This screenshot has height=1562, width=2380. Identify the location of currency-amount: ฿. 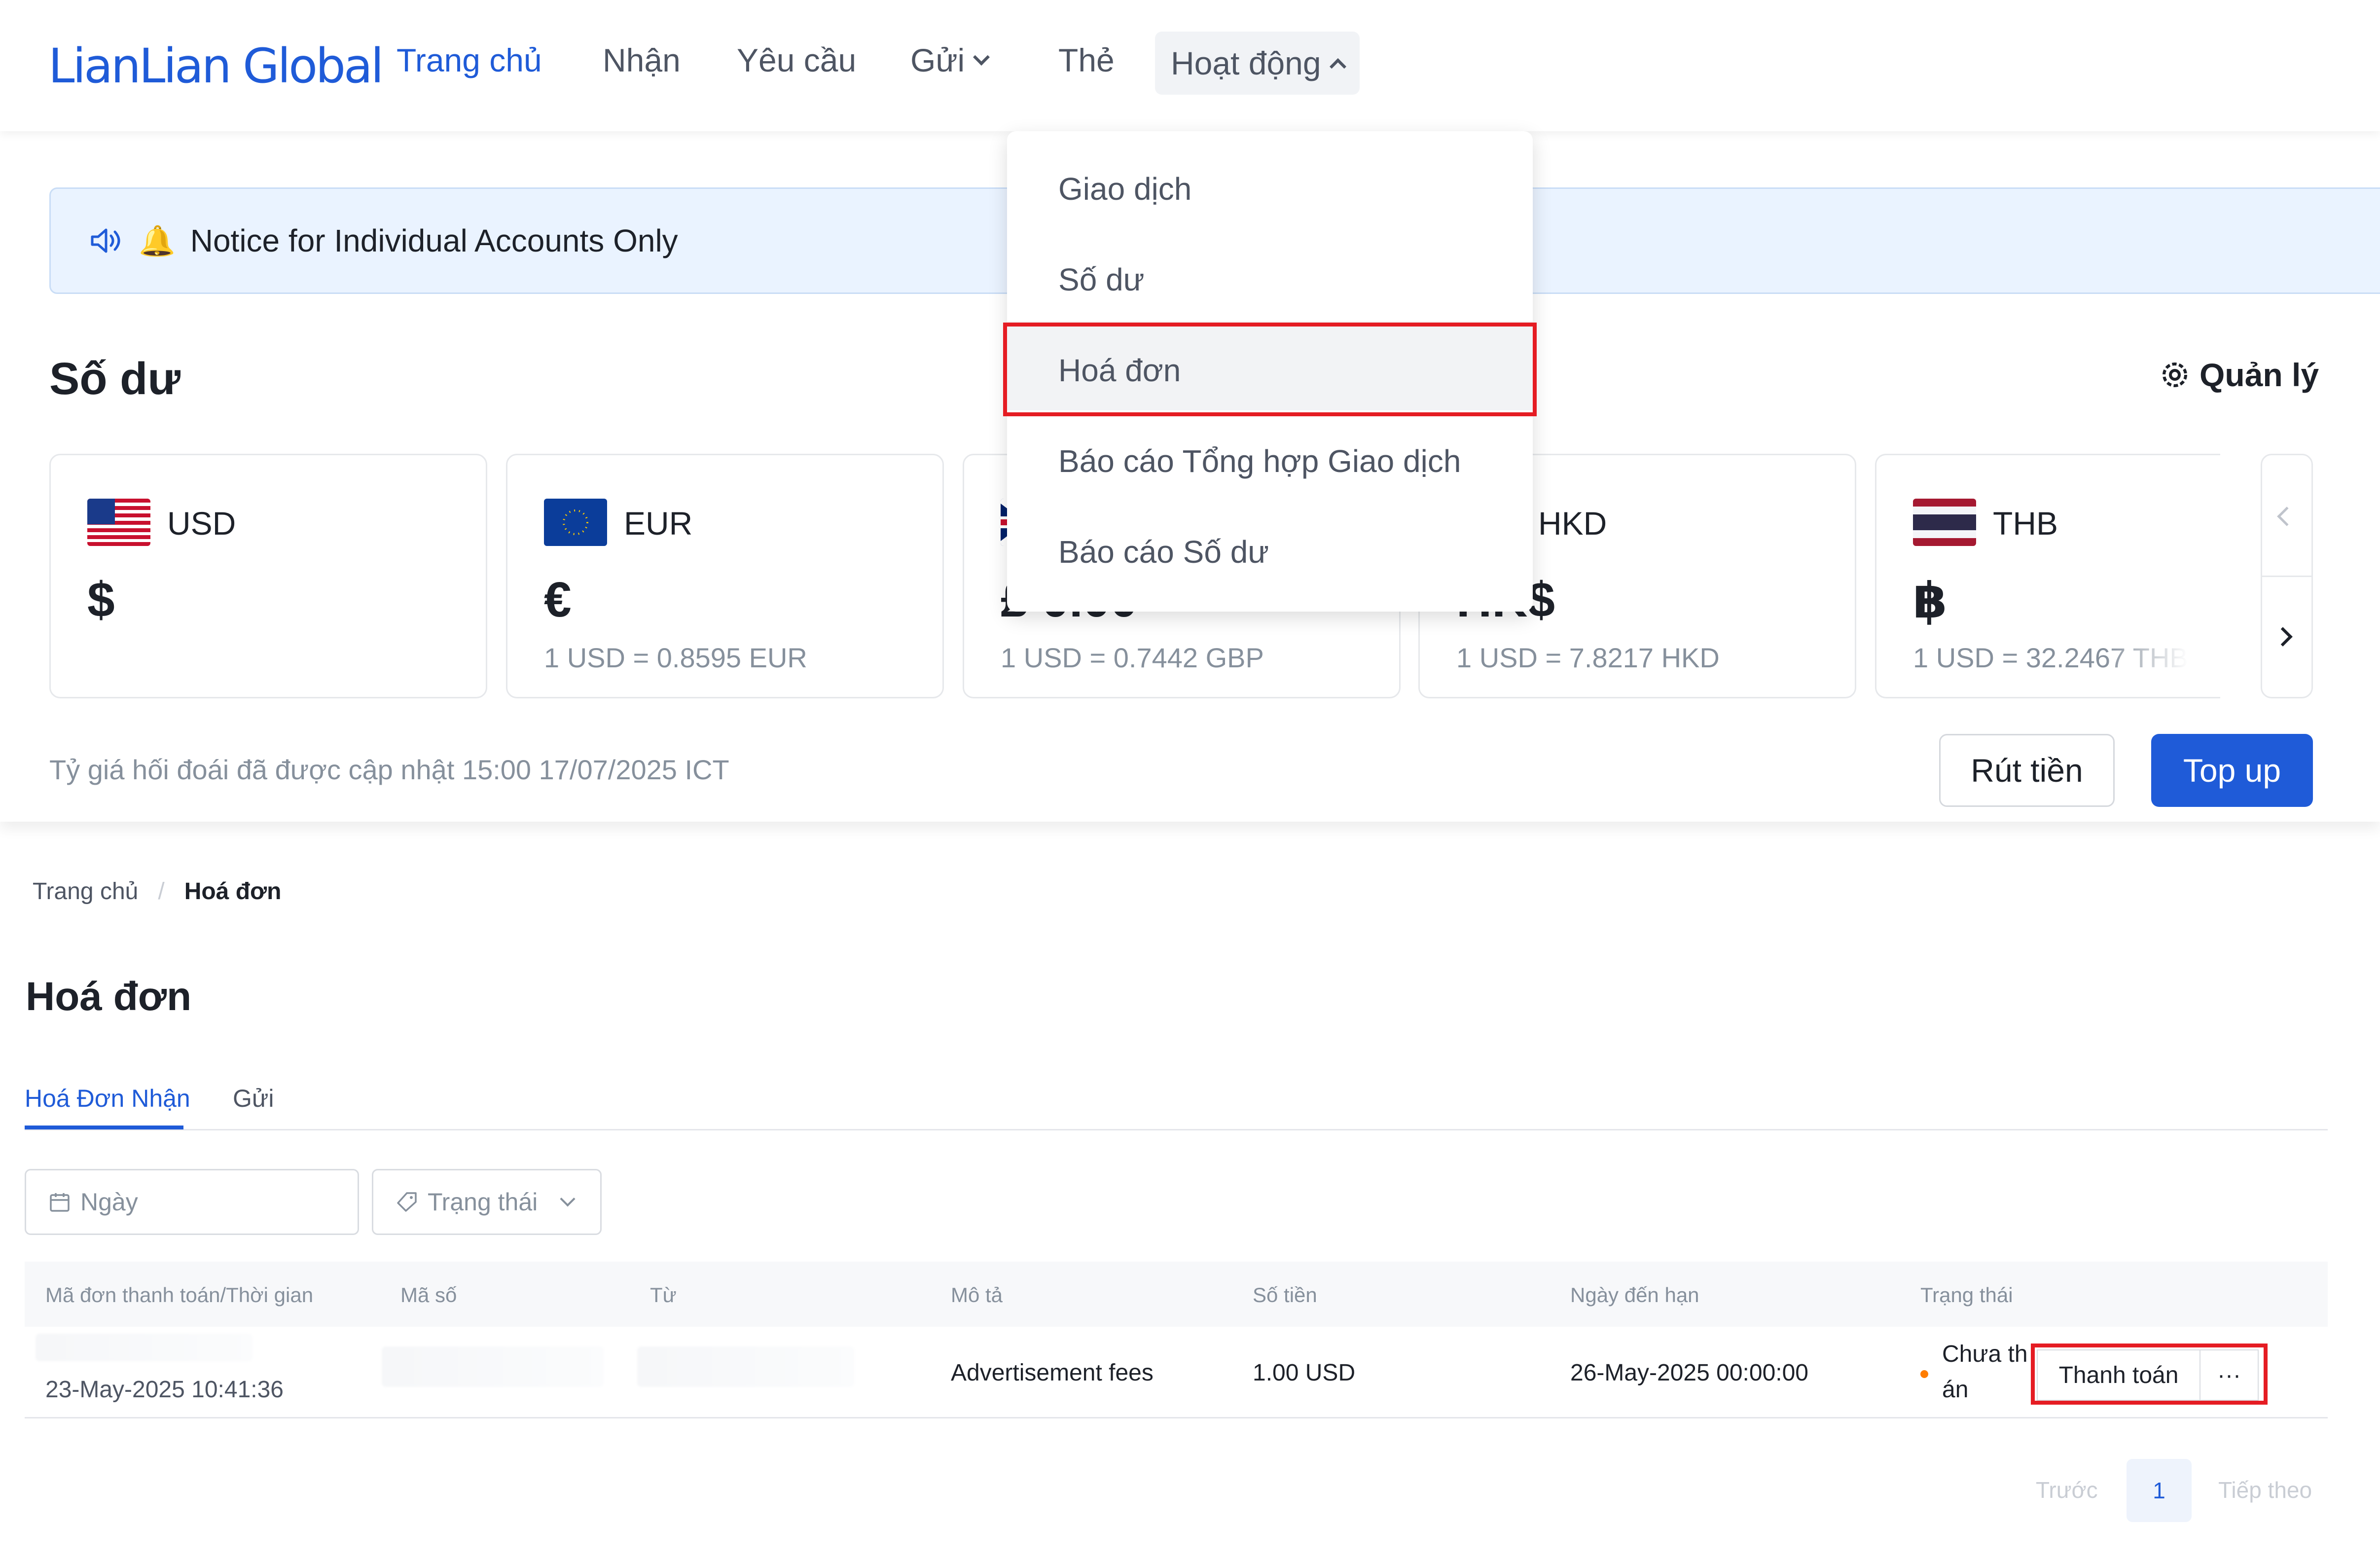
(1930, 600).